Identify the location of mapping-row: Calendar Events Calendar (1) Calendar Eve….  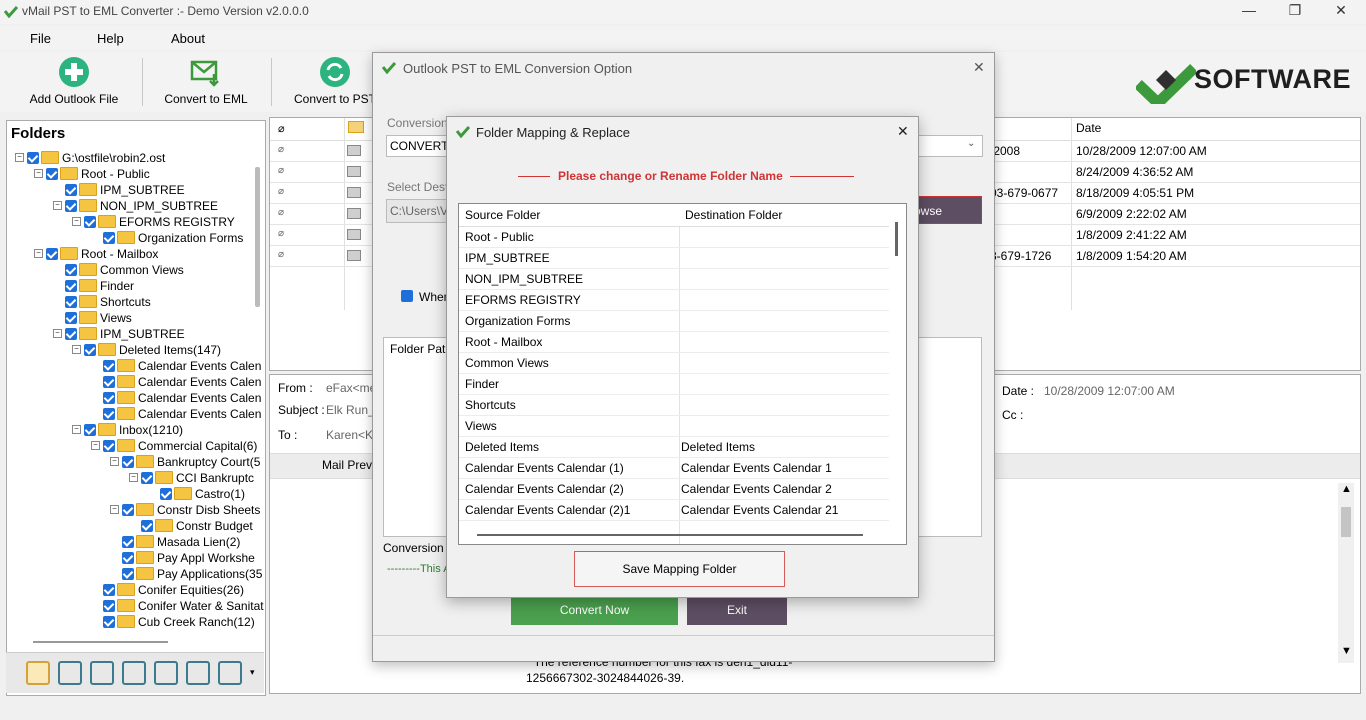
(674, 468).